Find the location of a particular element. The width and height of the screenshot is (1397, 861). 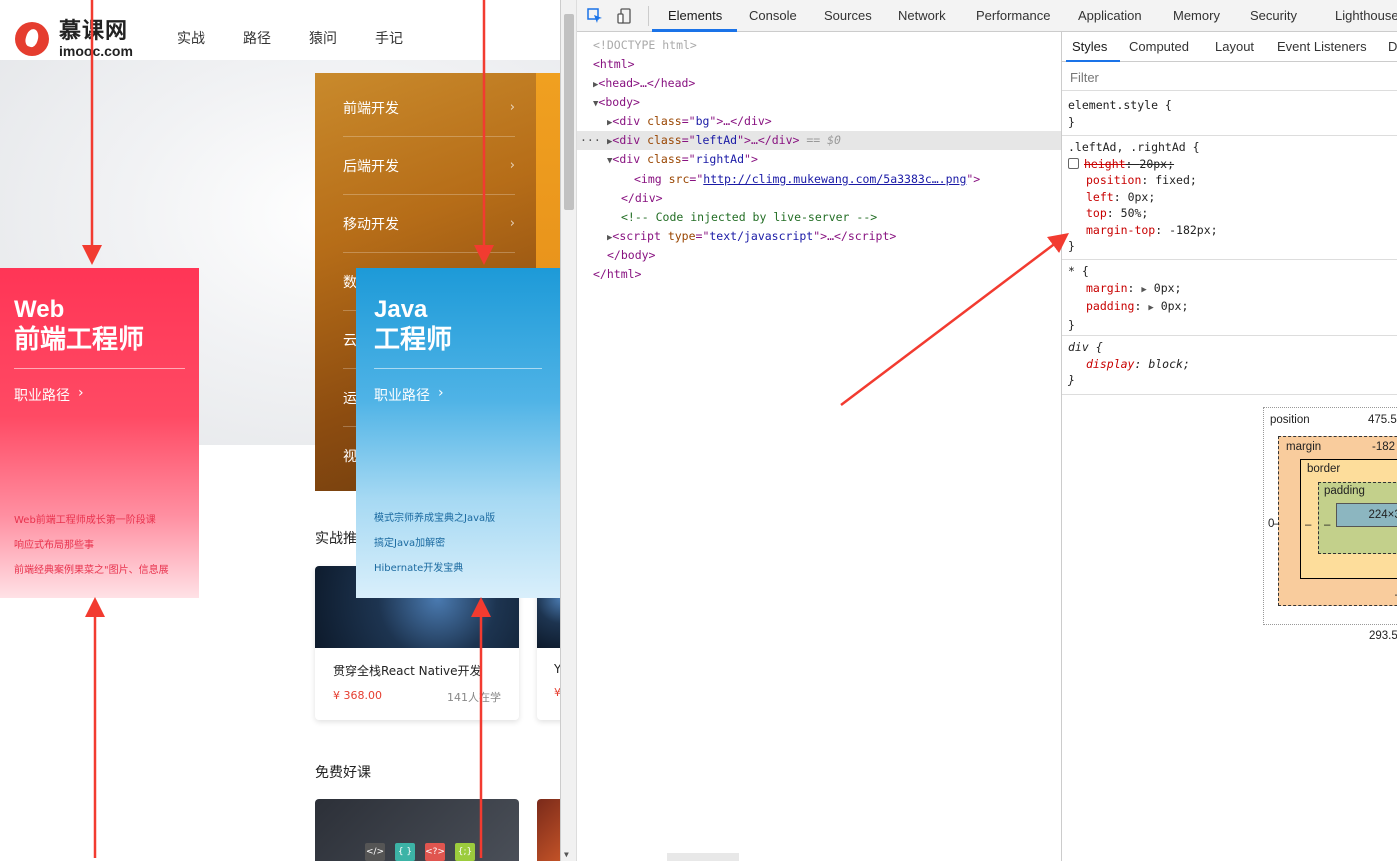

subtab-styles: Styles is located at coordinates (1089, 46).